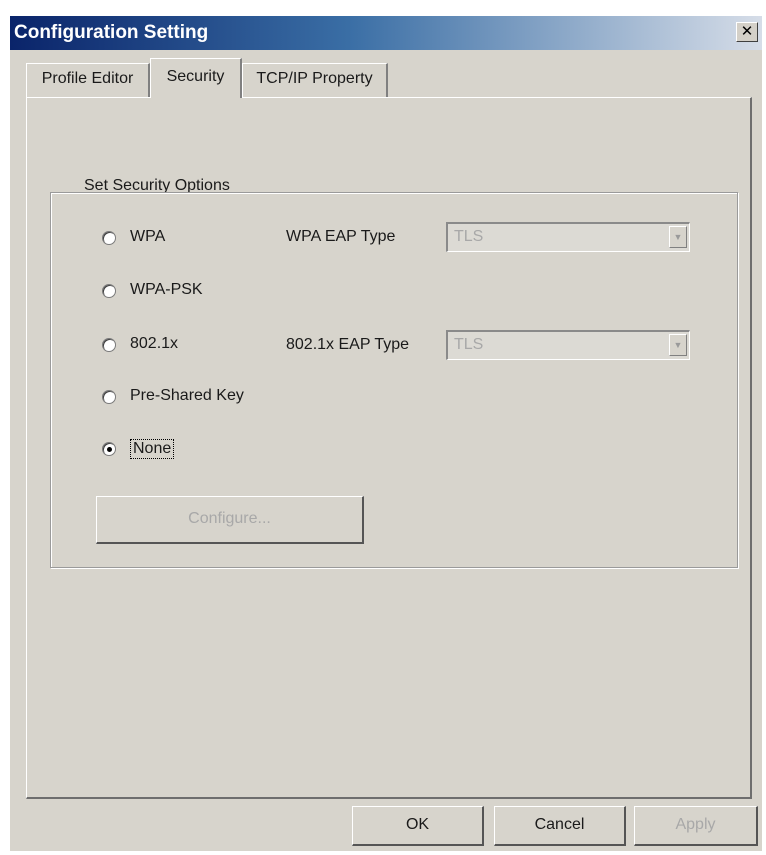 Image resolution: width=766 pixels, height=855 pixels. I want to click on close-icon: ✕, so click(747, 31).